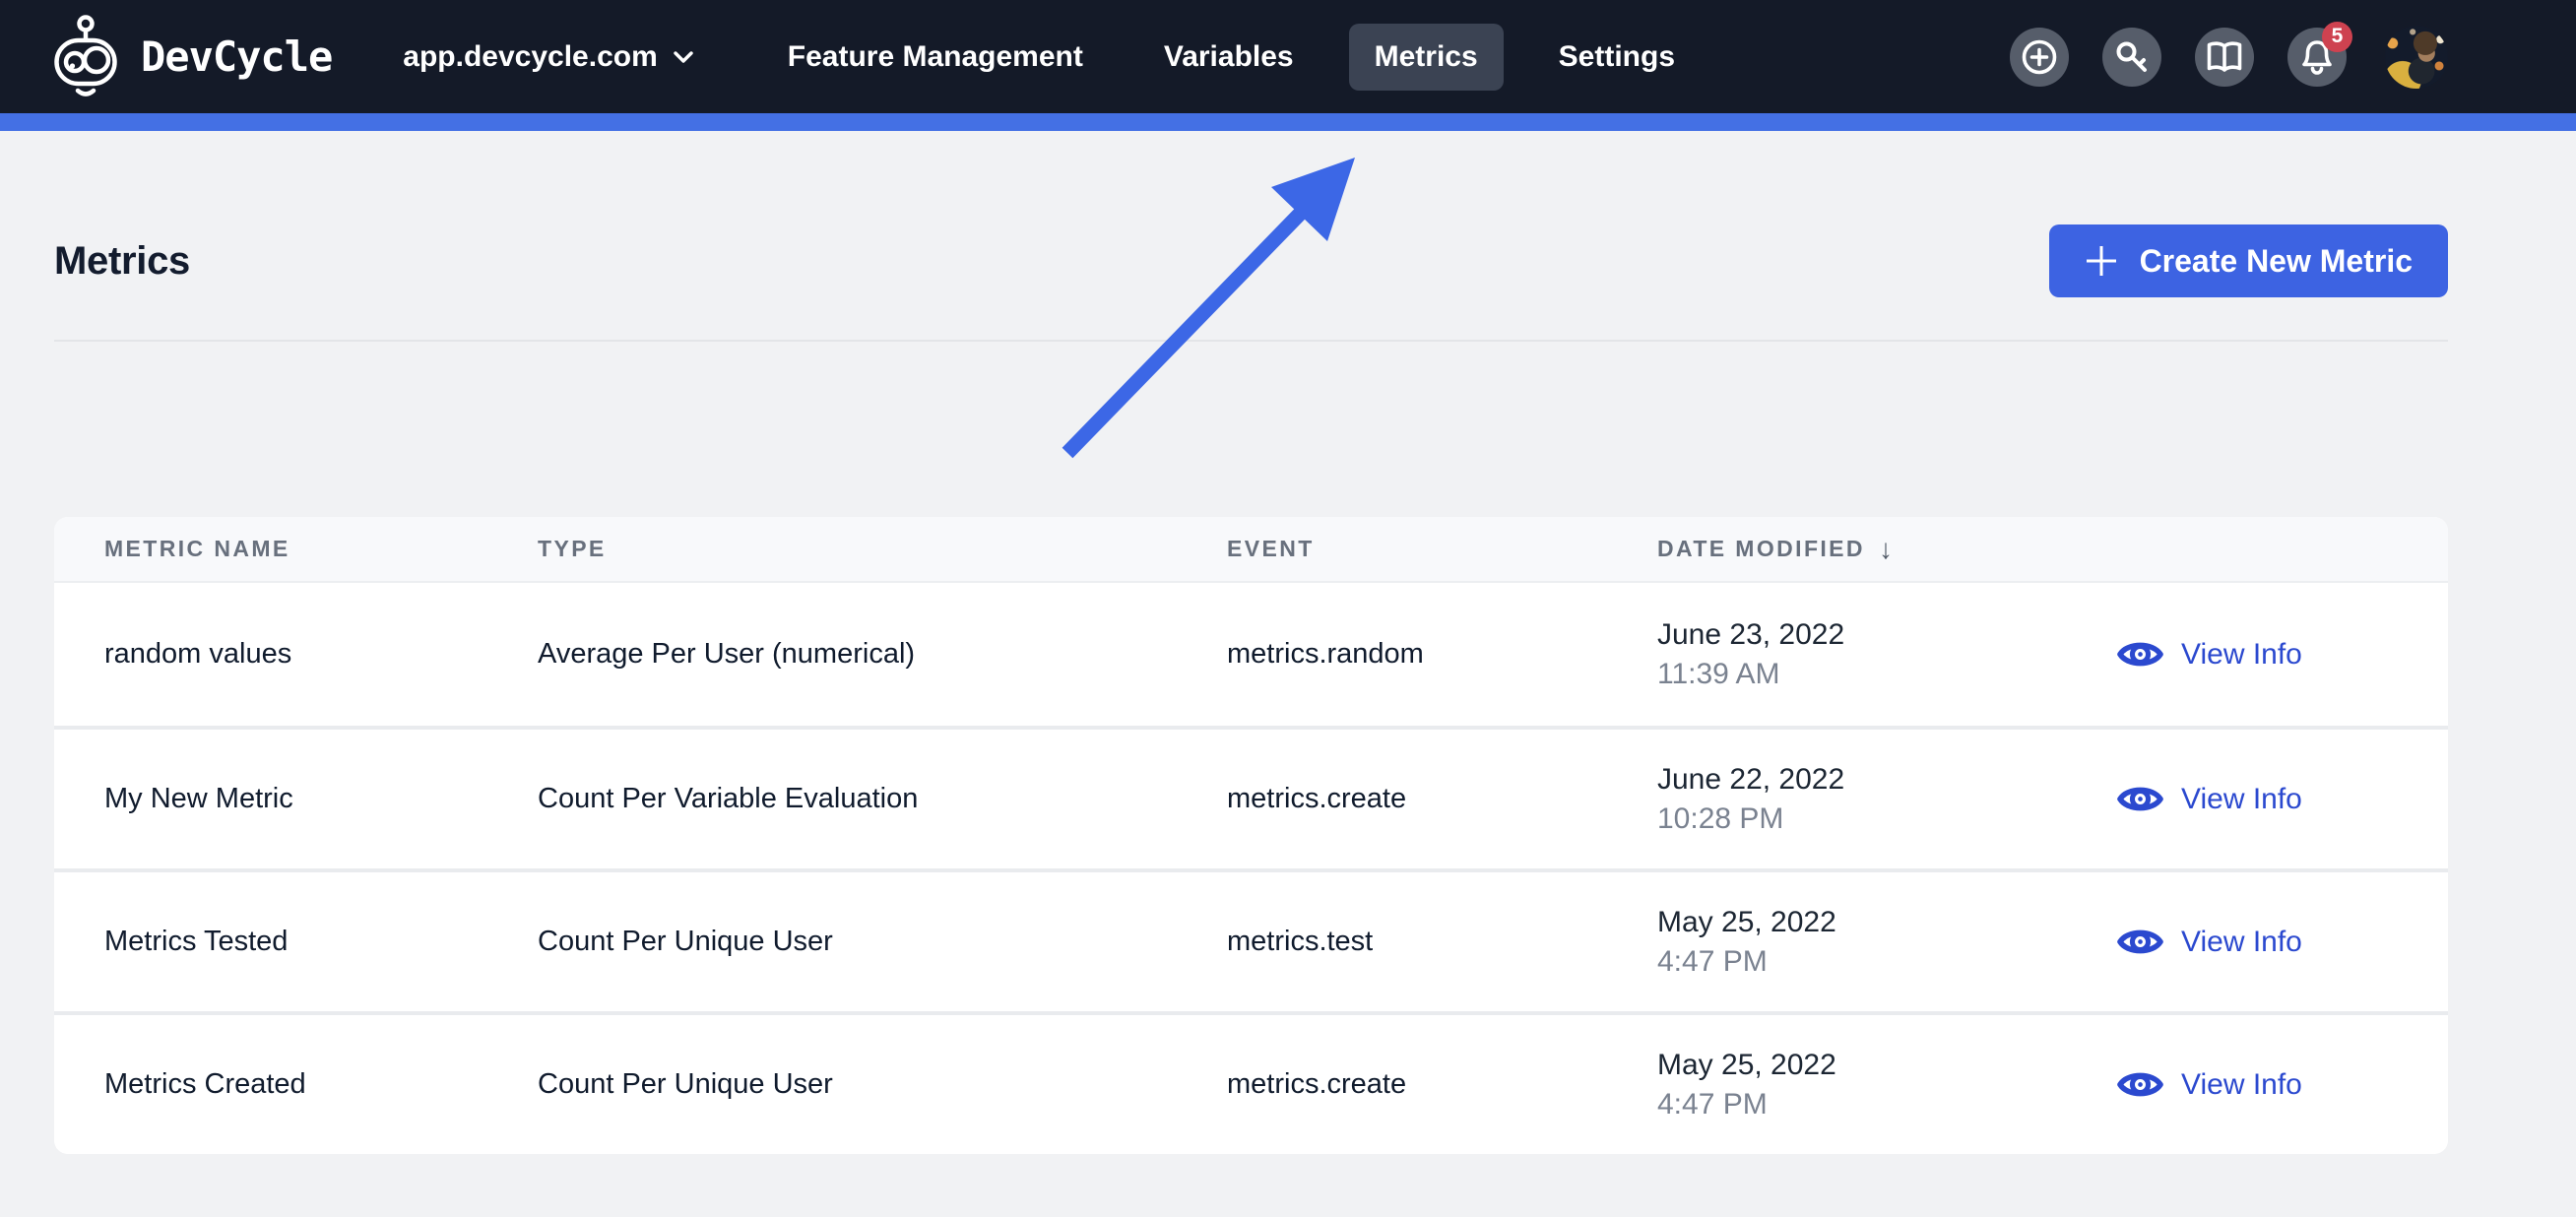  Describe the element at coordinates (198, 798) in the screenshot. I see `metric-name-cell: My New Metric` at that location.